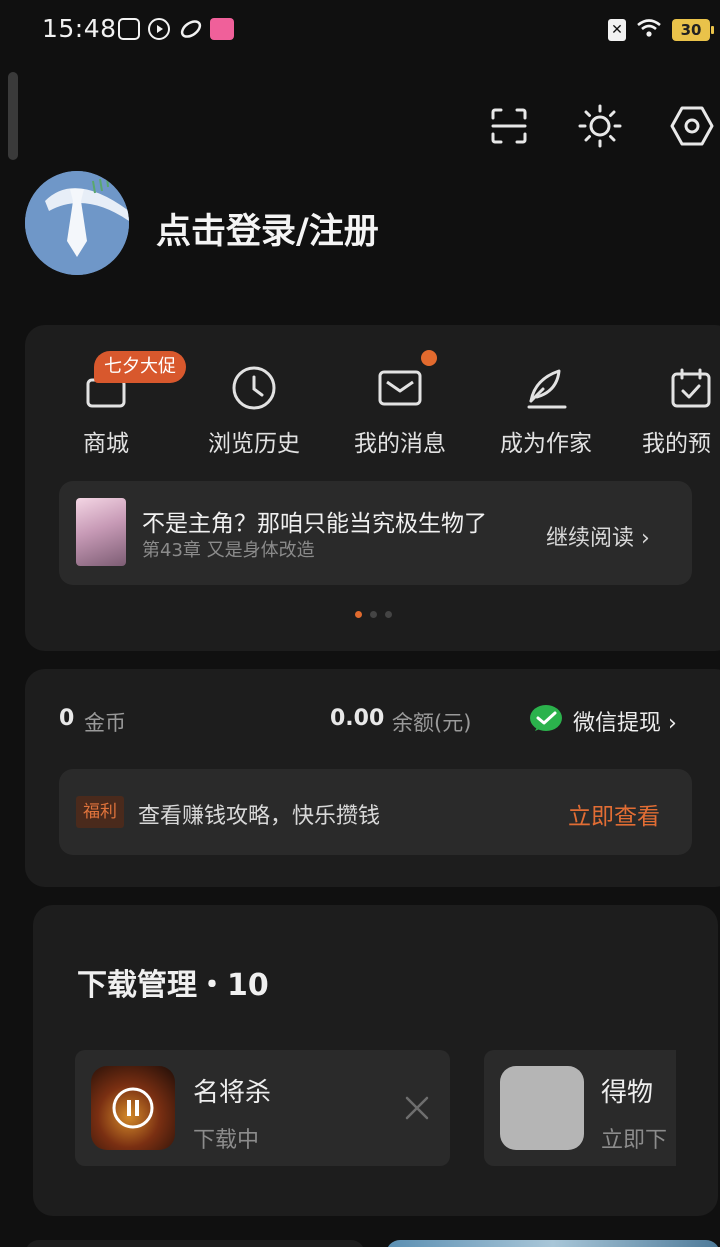 This screenshot has width=720, height=1247. What do you see at coordinates (232, 1093) in the screenshot?
I see `download-app-name: 名将杀` at bounding box center [232, 1093].